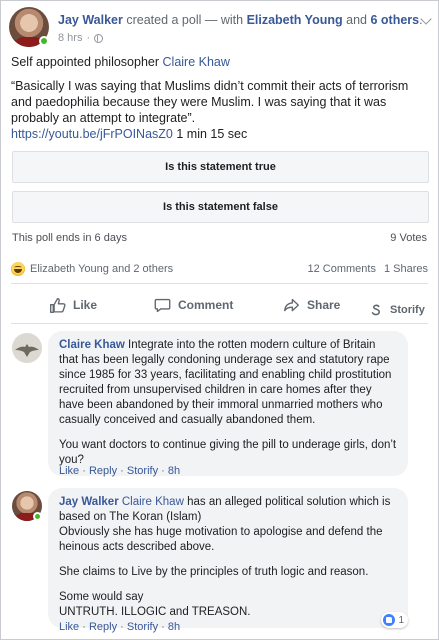  What do you see at coordinates (220, 207) in the screenshot?
I see `poll-option-false: Is this statement false` at bounding box center [220, 207].